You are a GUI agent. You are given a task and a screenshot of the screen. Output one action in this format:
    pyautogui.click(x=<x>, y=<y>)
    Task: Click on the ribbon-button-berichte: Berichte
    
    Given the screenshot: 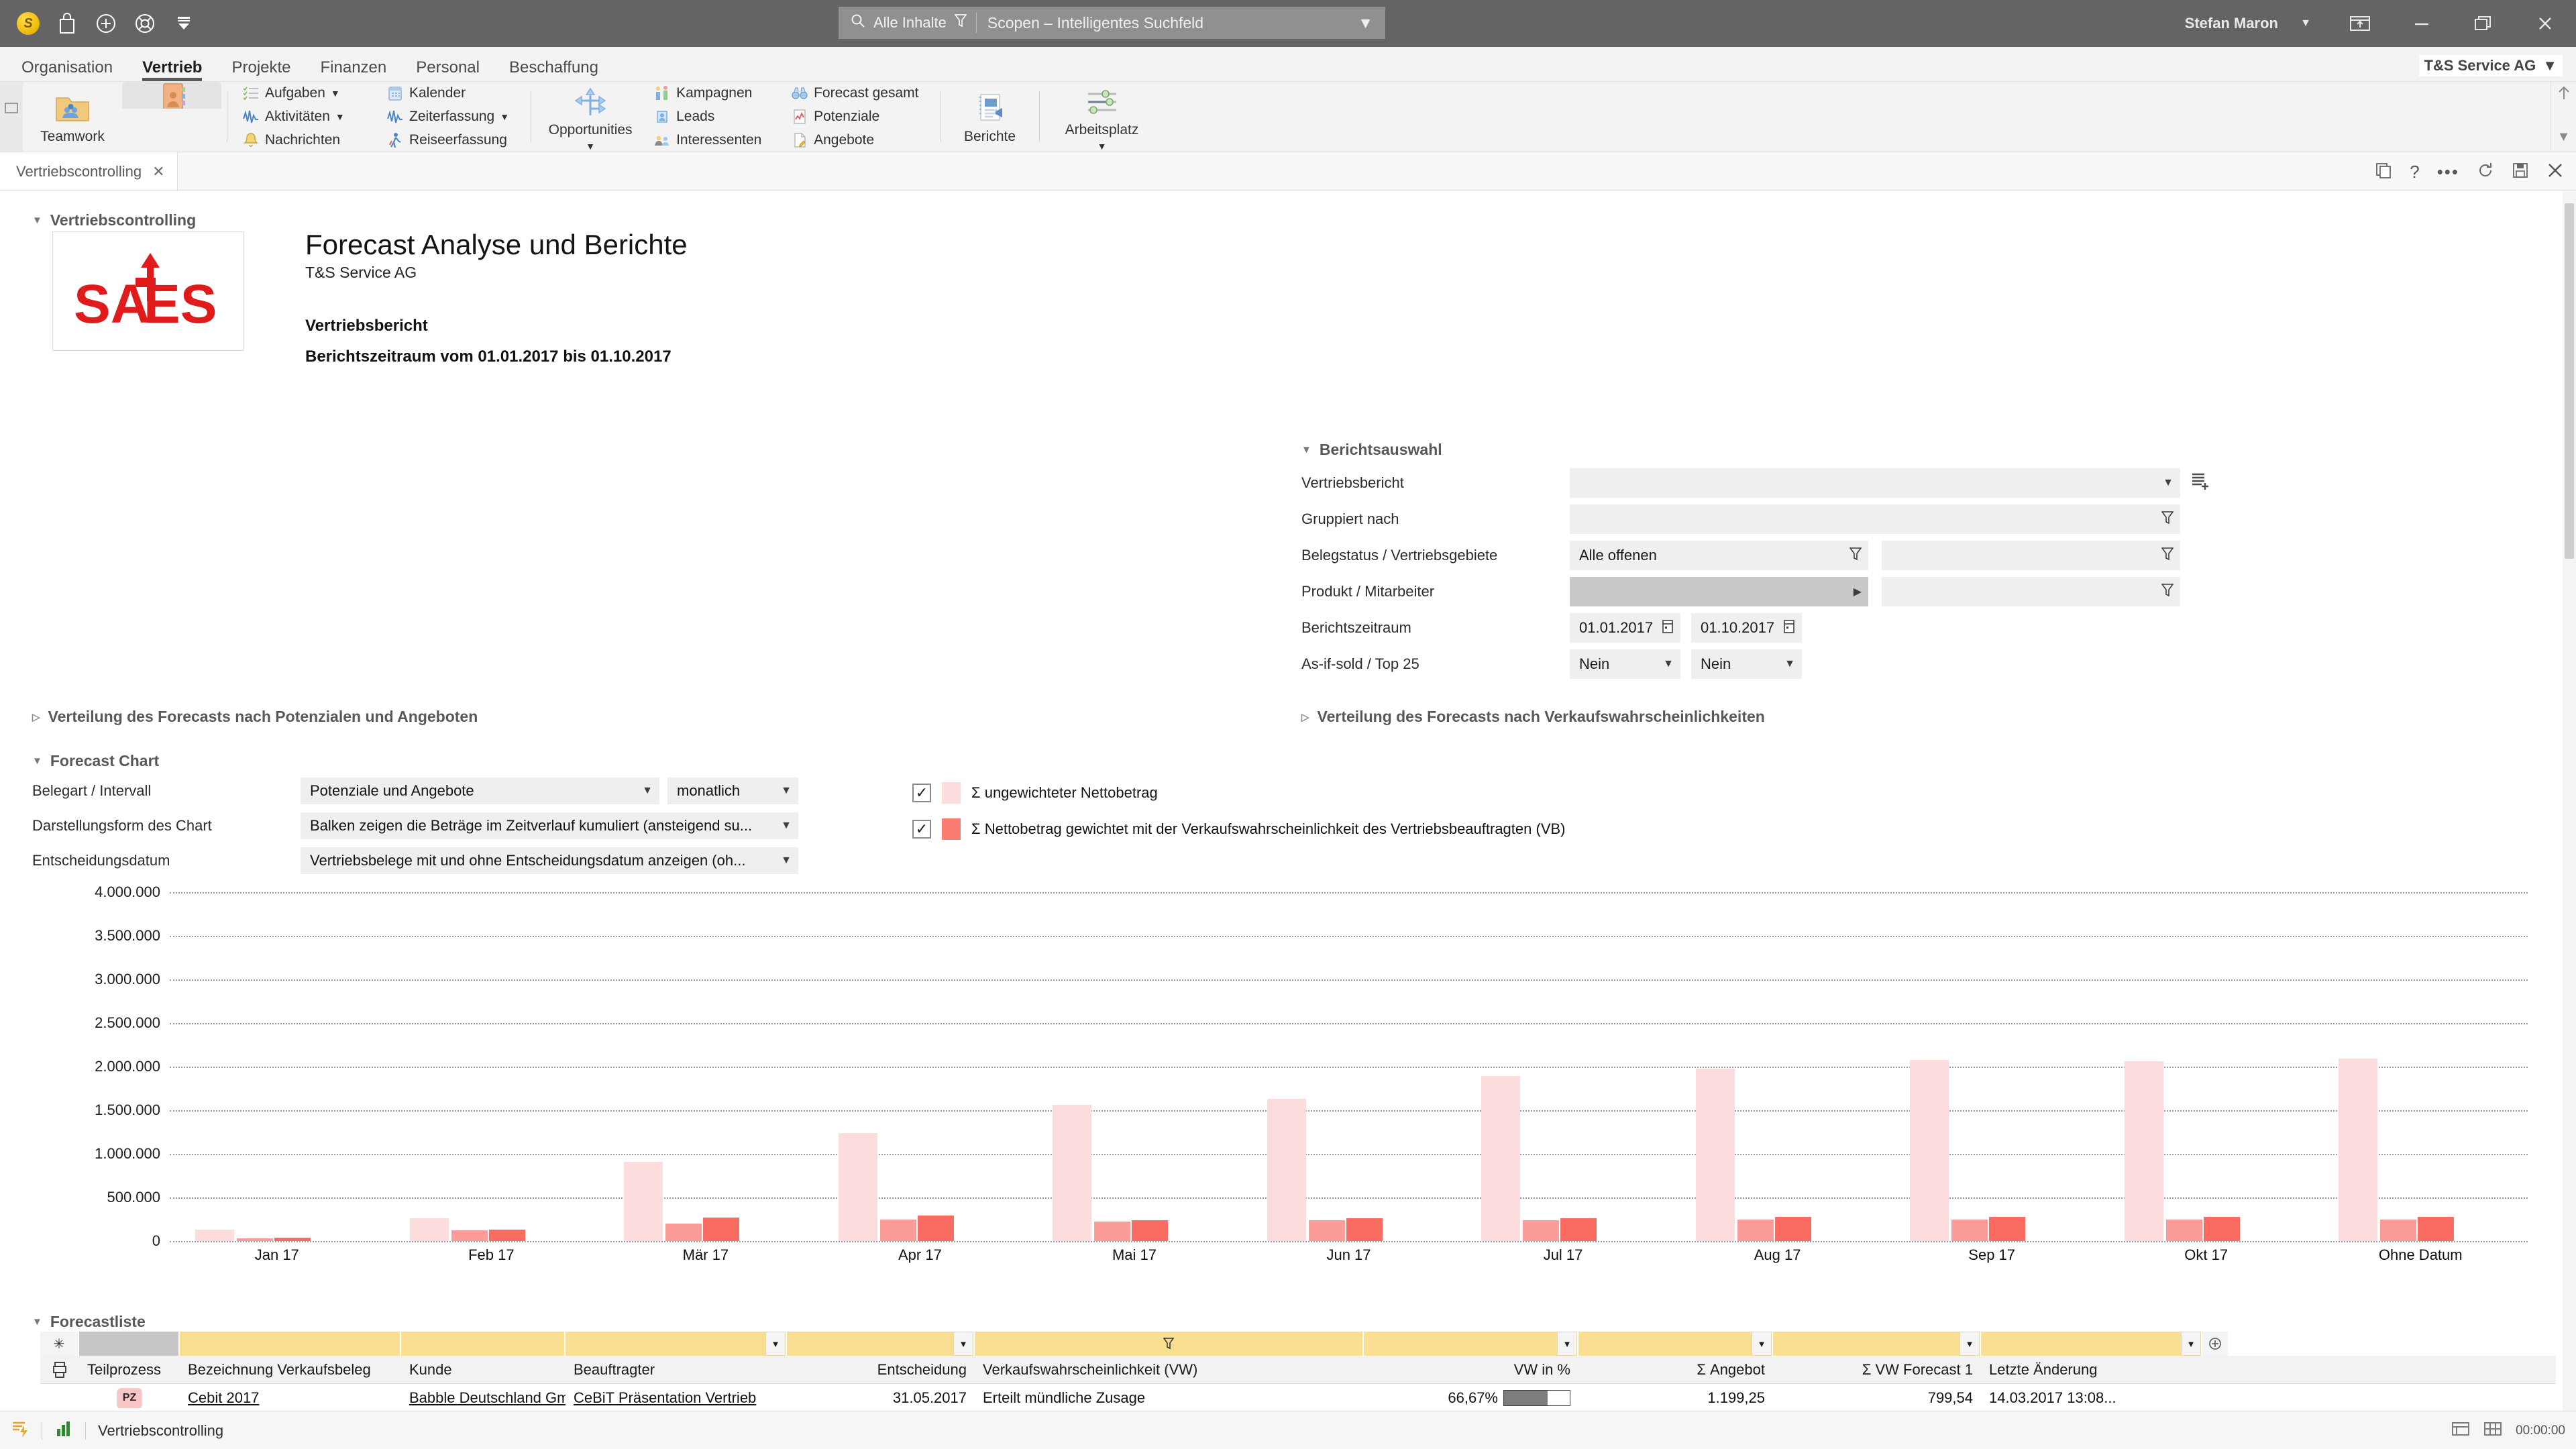 What is the action you would take?
    pyautogui.click(x=990, y=117)
    